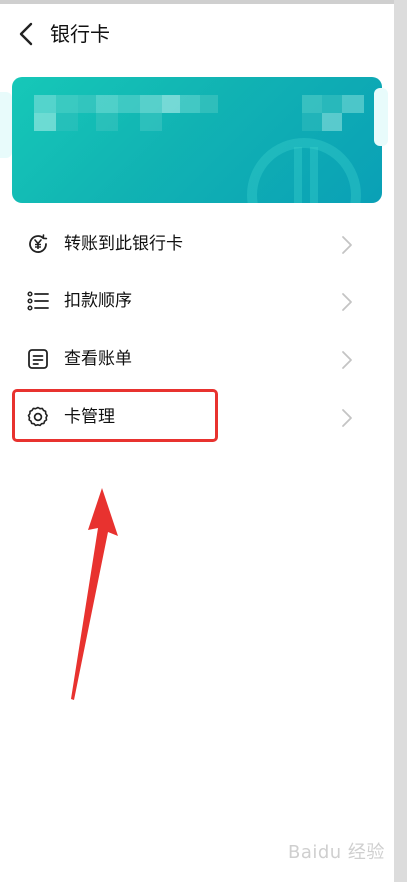 This screenshot has height=882, width=407. I want to click on watermark: Baidu 经验, so click(336, 852).